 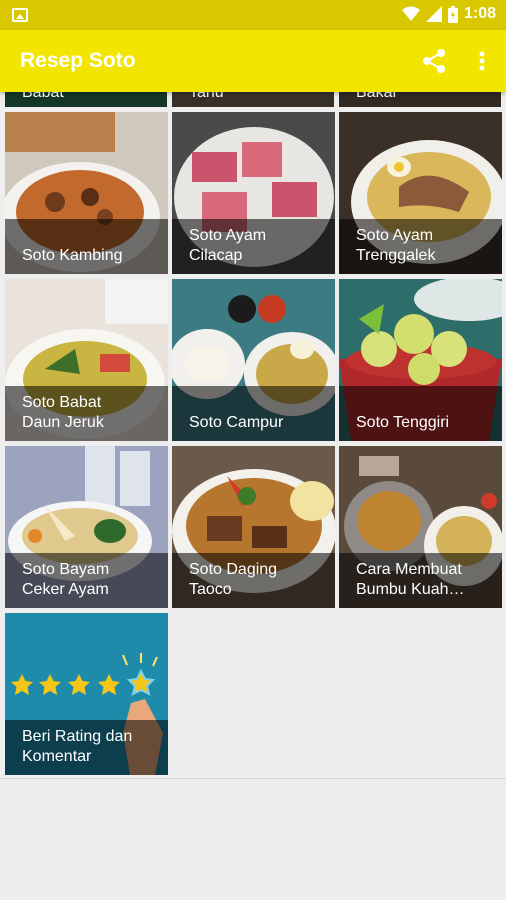 What do you see at coordinates (482, 61) in the screenshot?
I see `more-options-icon` at bounding box center [482, 61].